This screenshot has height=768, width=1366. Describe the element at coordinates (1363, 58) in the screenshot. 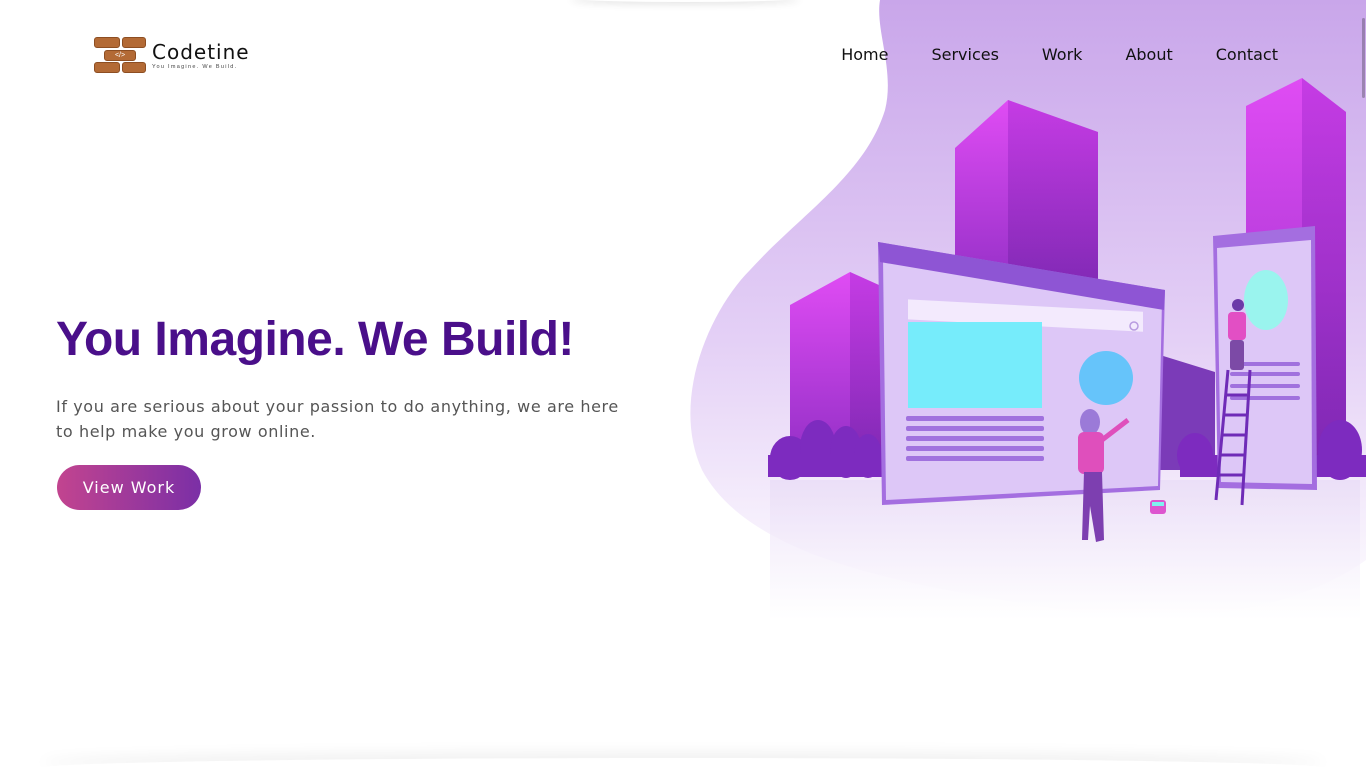

I see `scrollbar-thumb` at that location.